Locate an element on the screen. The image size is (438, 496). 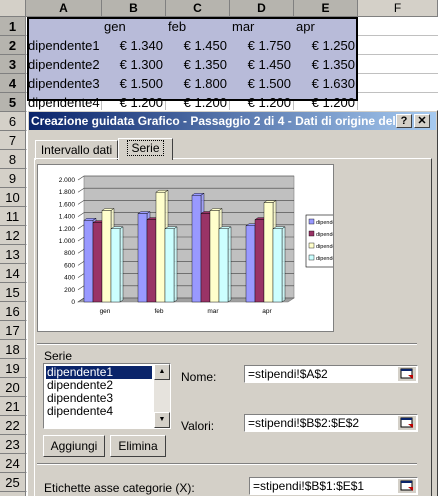
row-header-5: 5 is located at coordinates (13, 102).